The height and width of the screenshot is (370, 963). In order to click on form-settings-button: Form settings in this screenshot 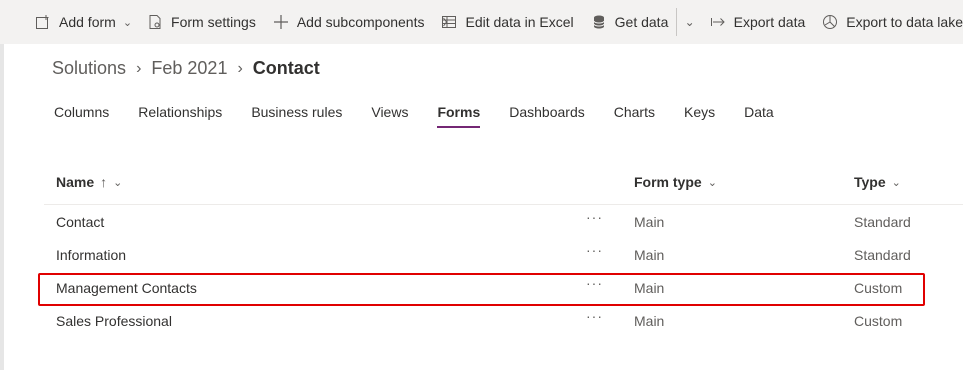, I will do `click(201, 22)`.